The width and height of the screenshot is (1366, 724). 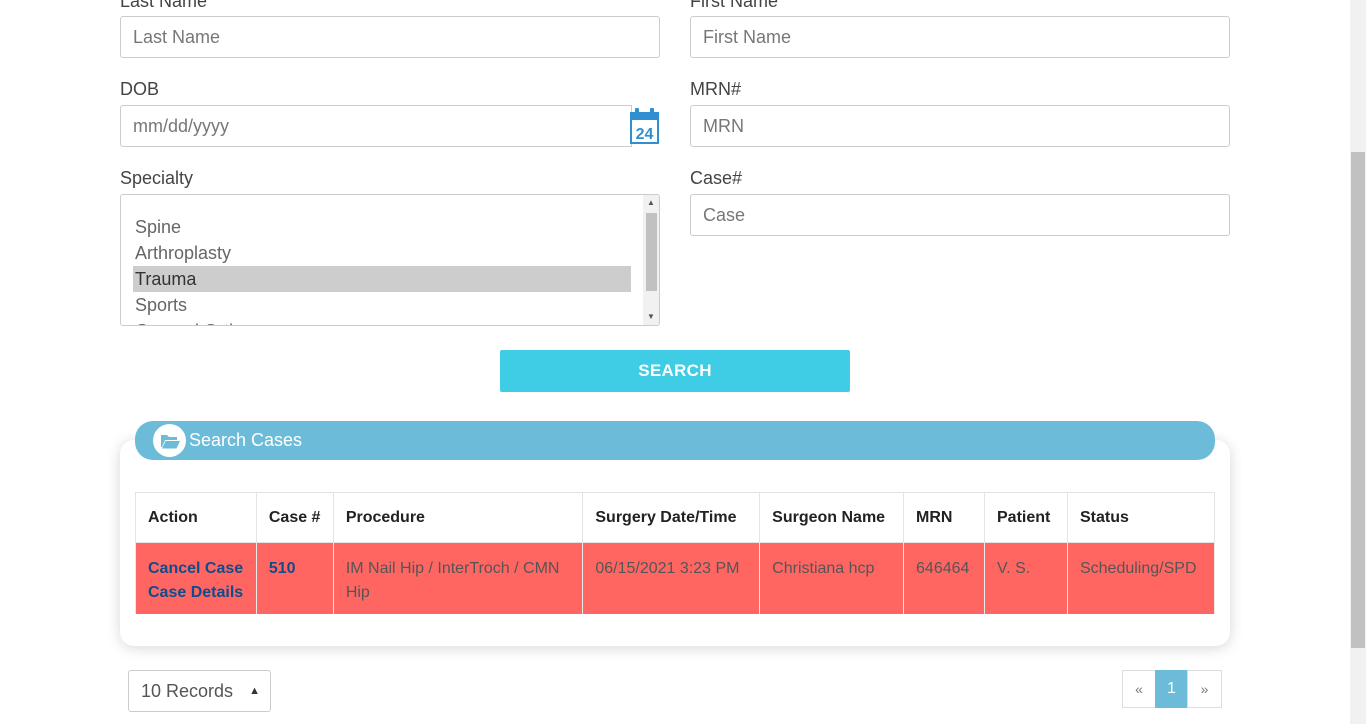 What do you see at coordinates (960, 126) in the screenshot?
I see `mrn-input` at bounding box center [960, 126].